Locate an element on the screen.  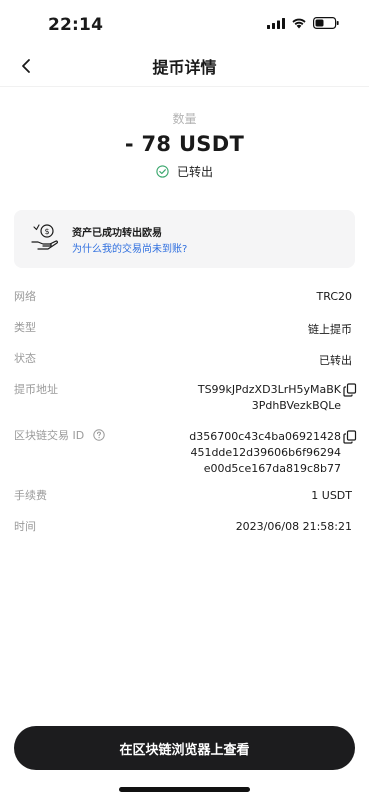
help-icon is located at coordinates (99, 435).